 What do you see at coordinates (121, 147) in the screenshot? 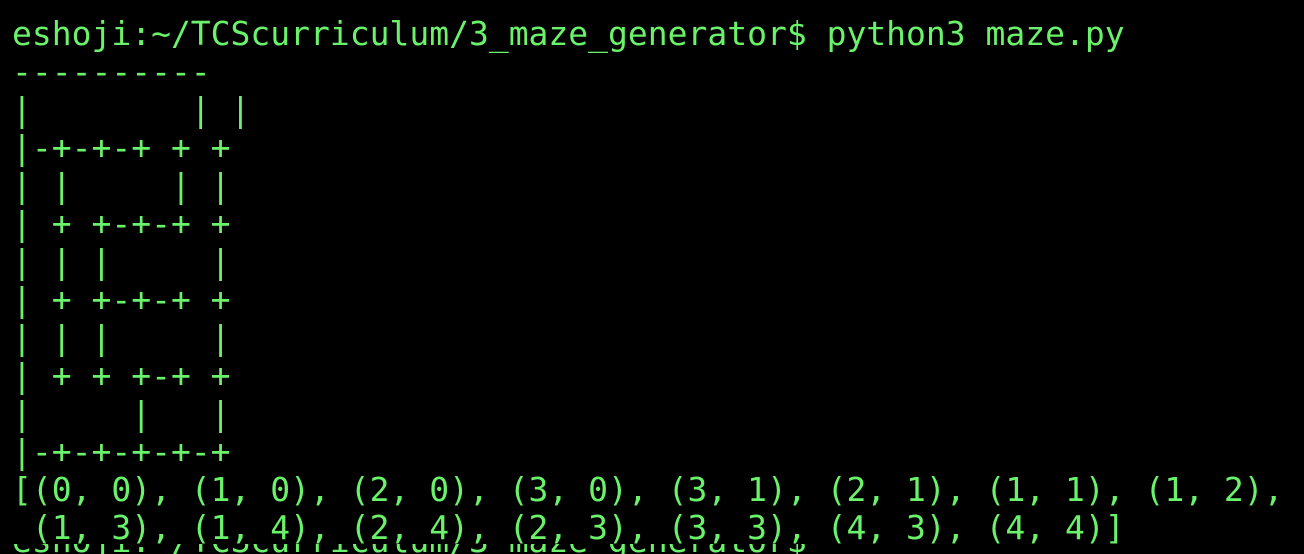
I see `maze-line: |-+-+-+ + +` at bounding box center [121, 147].